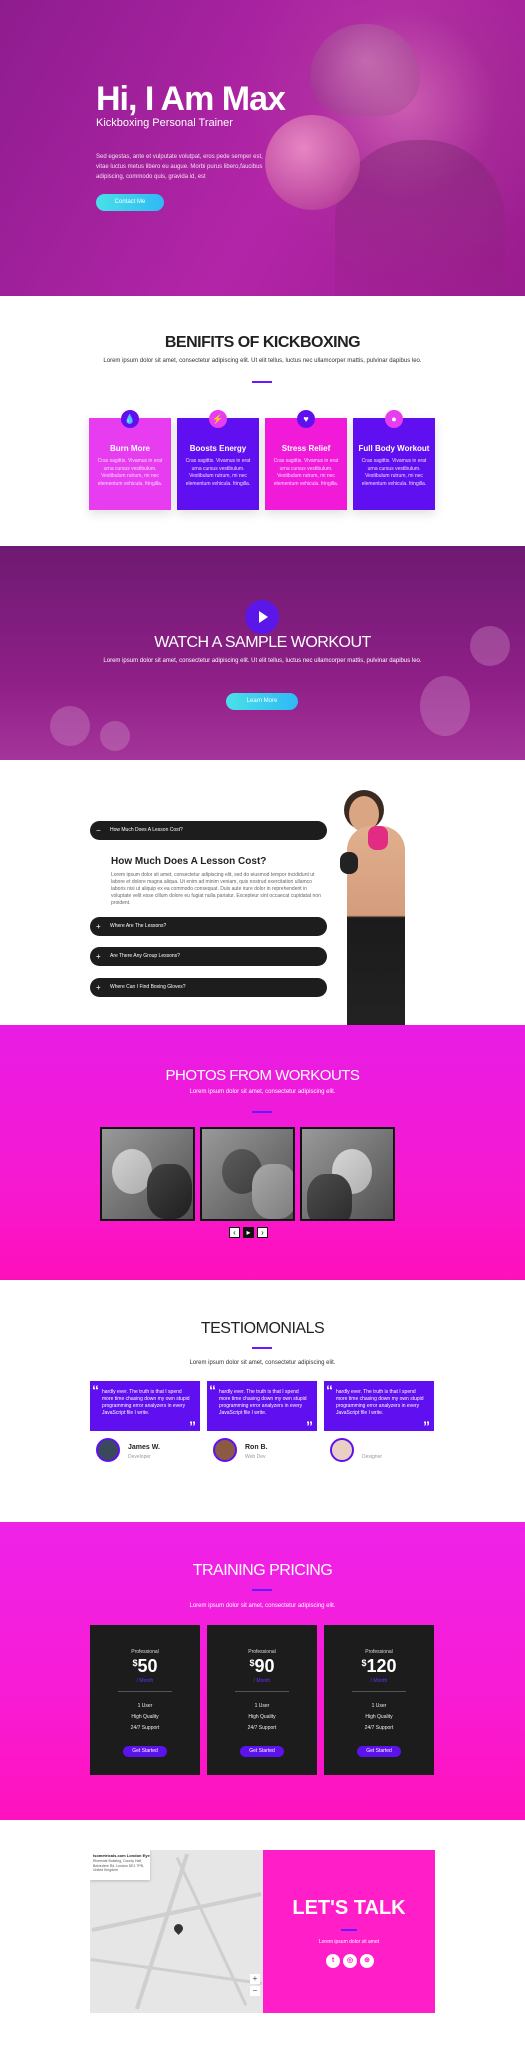 This screenshot has height=2048, width=525. Describe the element at coordinates (208, 956) in the screenshot. I see `faq-item-group-lessons: + Are There Any Group Lessons?` at that location.